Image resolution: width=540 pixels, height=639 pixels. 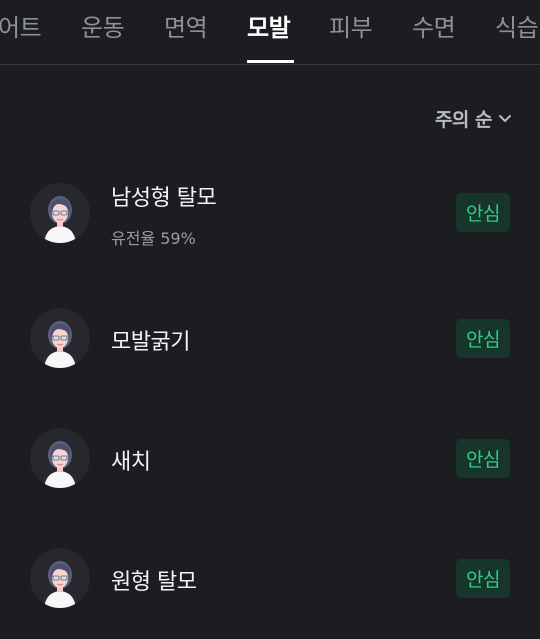 What do you see at coordinates (269, 28) in the screenshot?
I see `tab-hair: 모발` at bounding box center [269, 28].